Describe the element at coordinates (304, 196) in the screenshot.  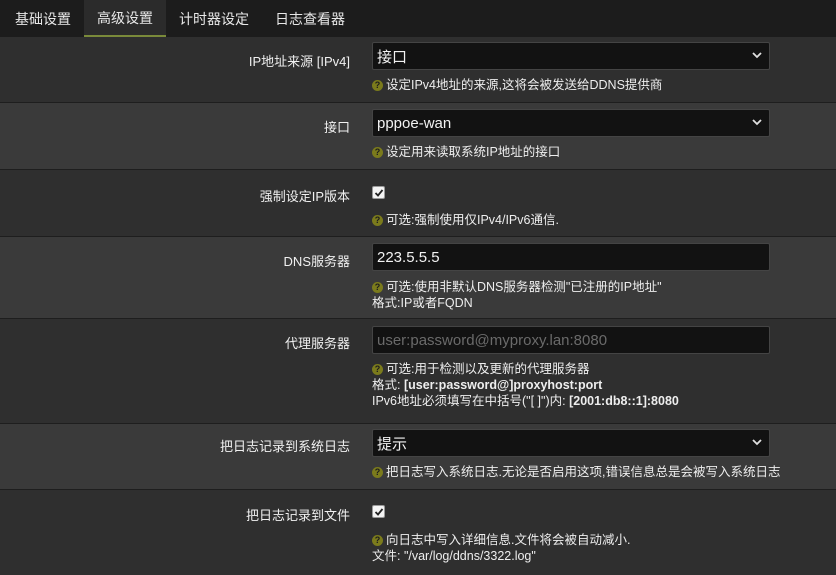
I see `force-ip-label: 强制设定IP版本` at that location.